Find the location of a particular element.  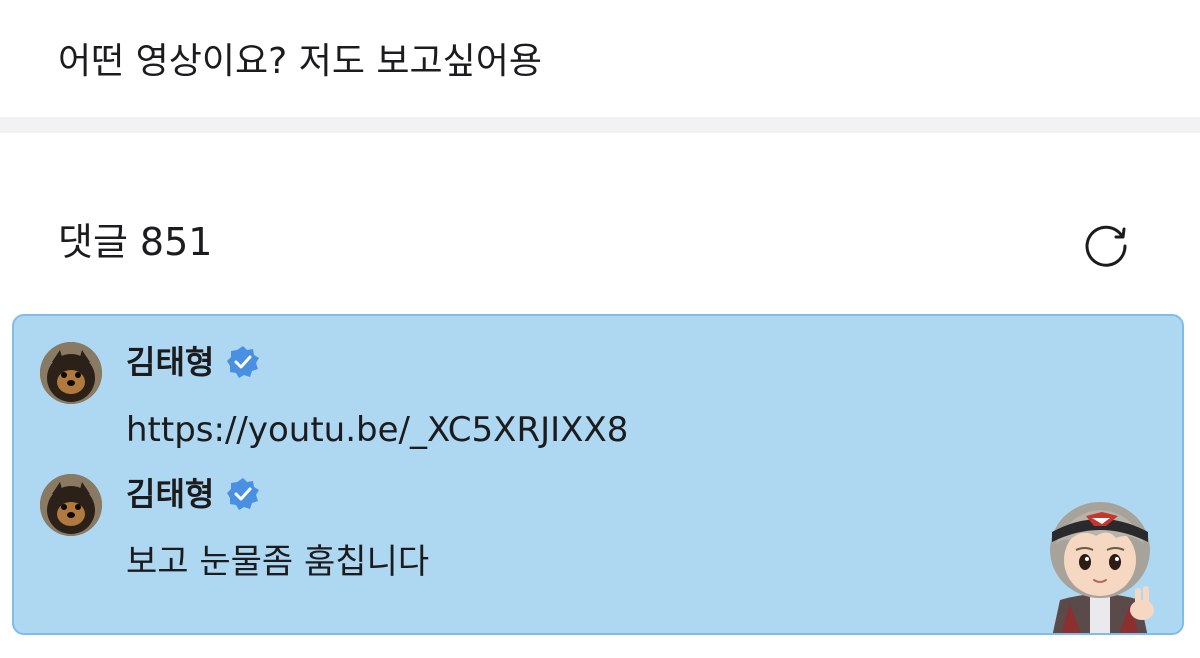

refresh-icon is located at coordinates (1106, 246).